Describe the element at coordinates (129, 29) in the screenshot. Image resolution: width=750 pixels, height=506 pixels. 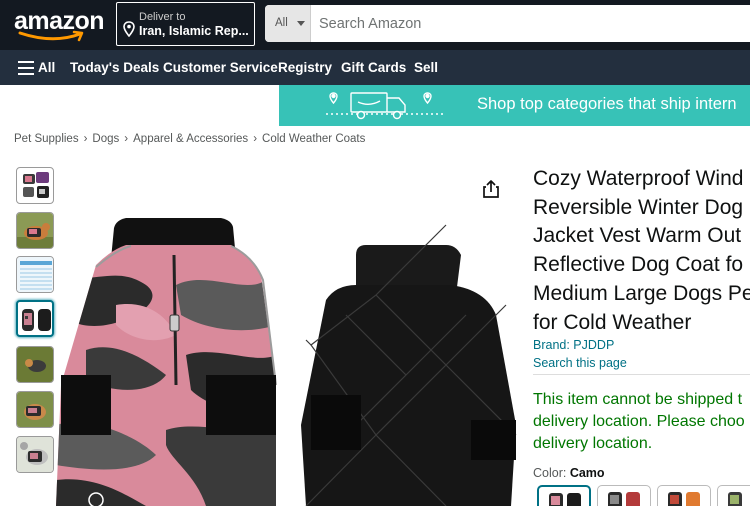
I see `location-pin-icon` at that location.